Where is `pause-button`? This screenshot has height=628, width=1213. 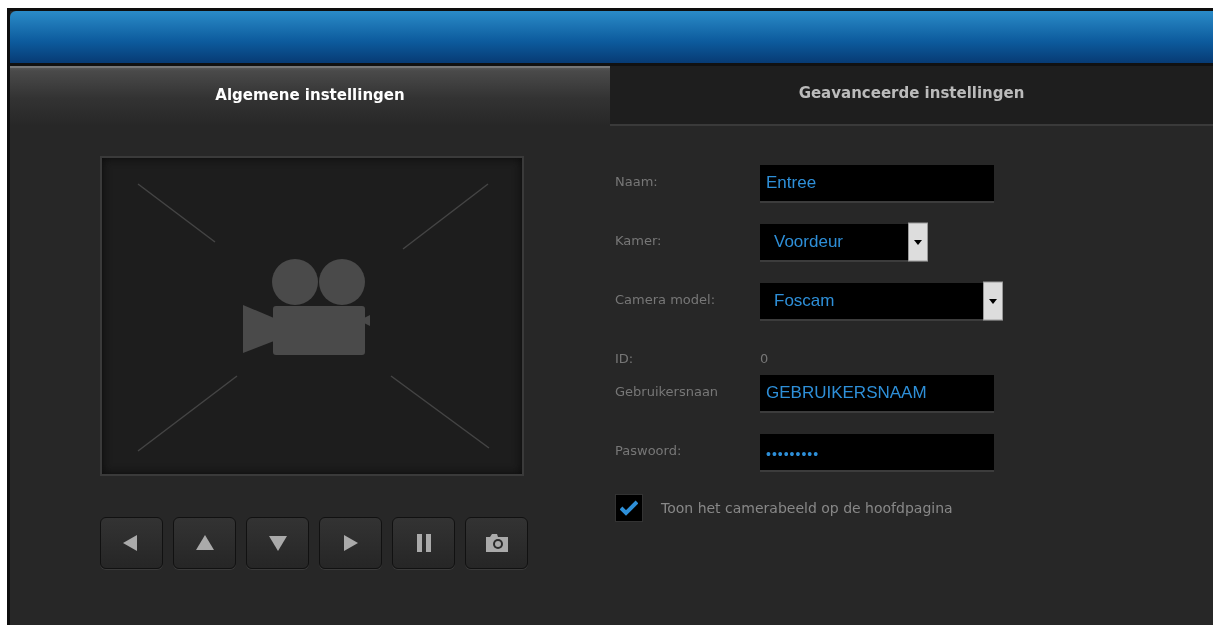 pause-button is located at coordinates (423, 543).